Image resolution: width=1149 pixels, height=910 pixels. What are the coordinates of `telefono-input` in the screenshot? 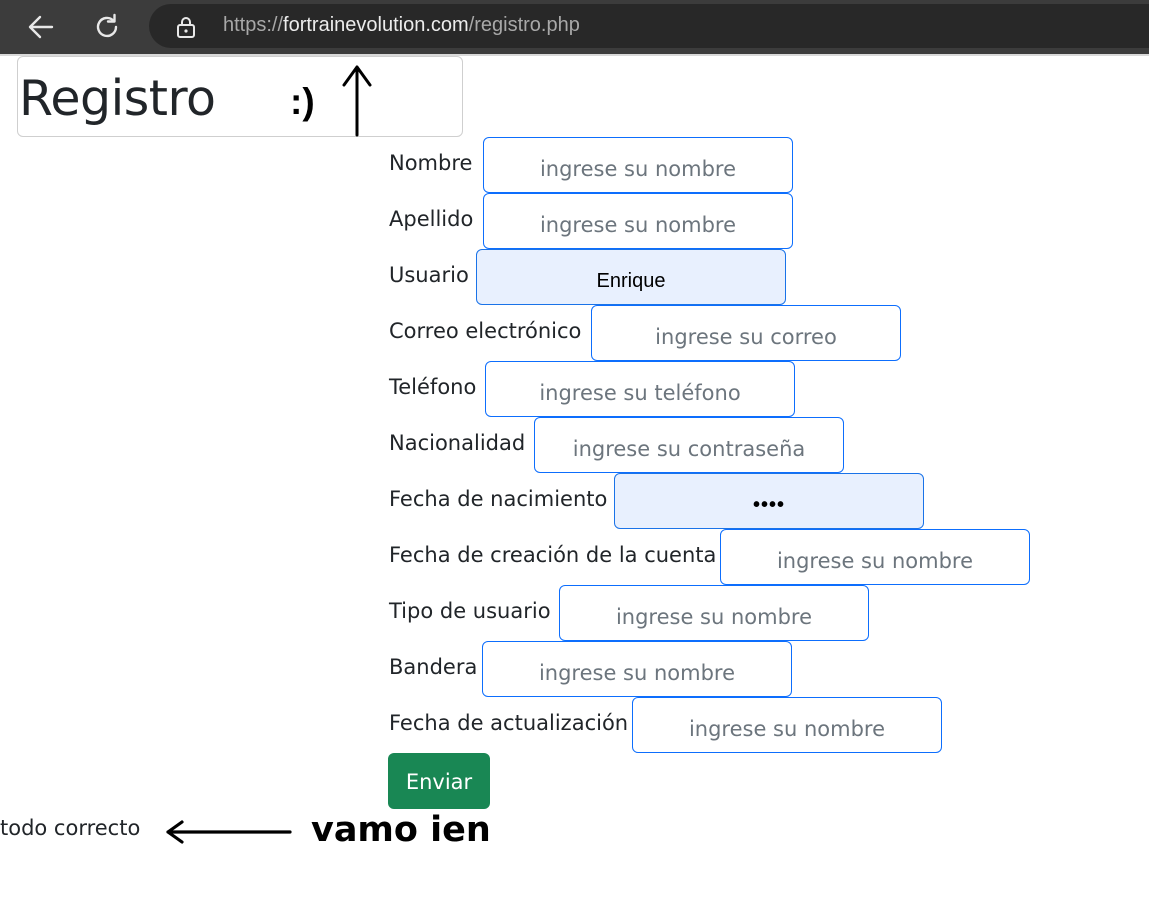 It's located at (640, 389).